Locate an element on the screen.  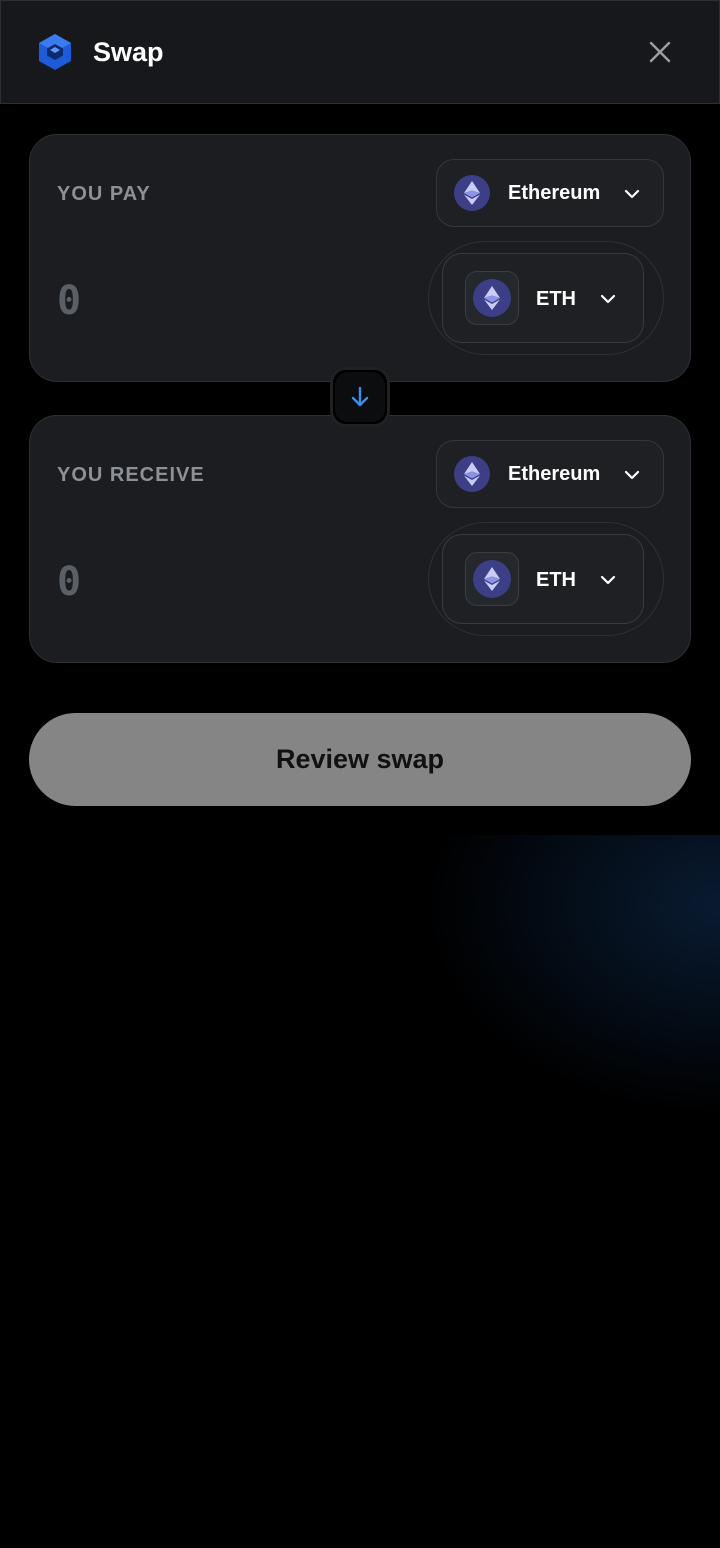
receive-amount-input is located at coordinates (157, 582).